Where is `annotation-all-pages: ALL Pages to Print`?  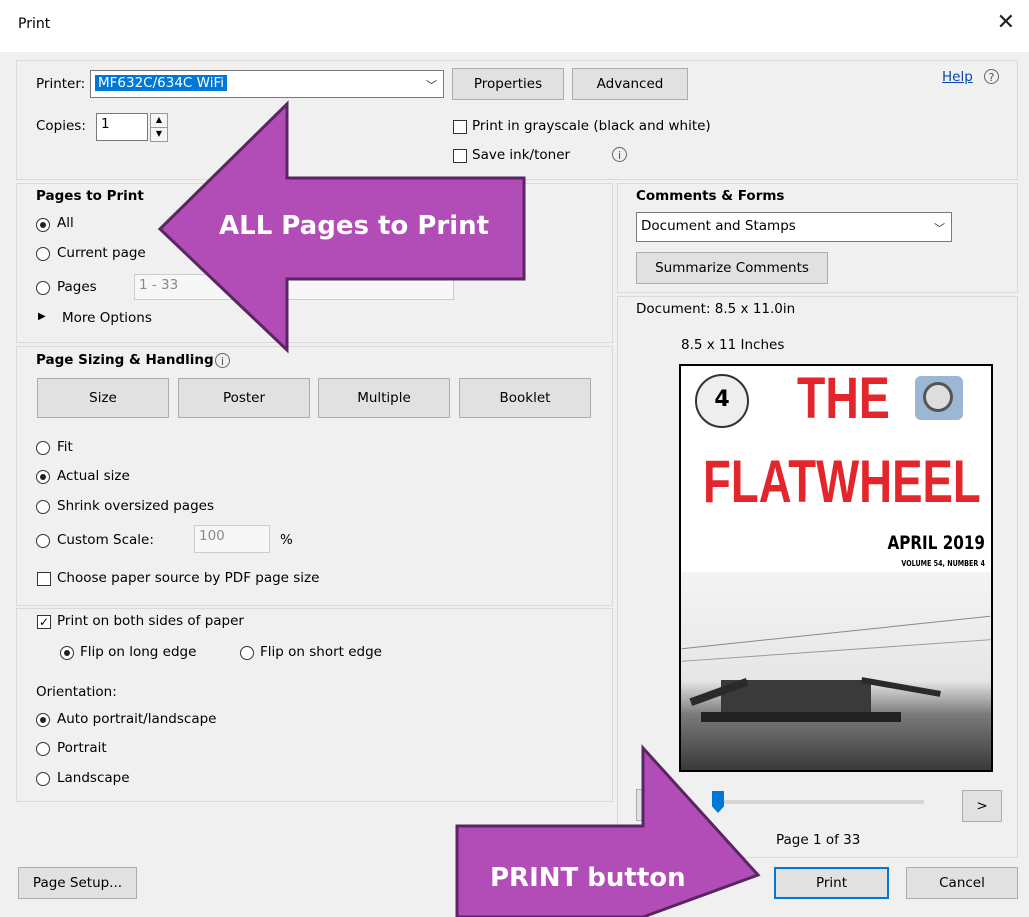
annotation-all-pages: ALL Pages to Print is located at coordinates (354, 226).